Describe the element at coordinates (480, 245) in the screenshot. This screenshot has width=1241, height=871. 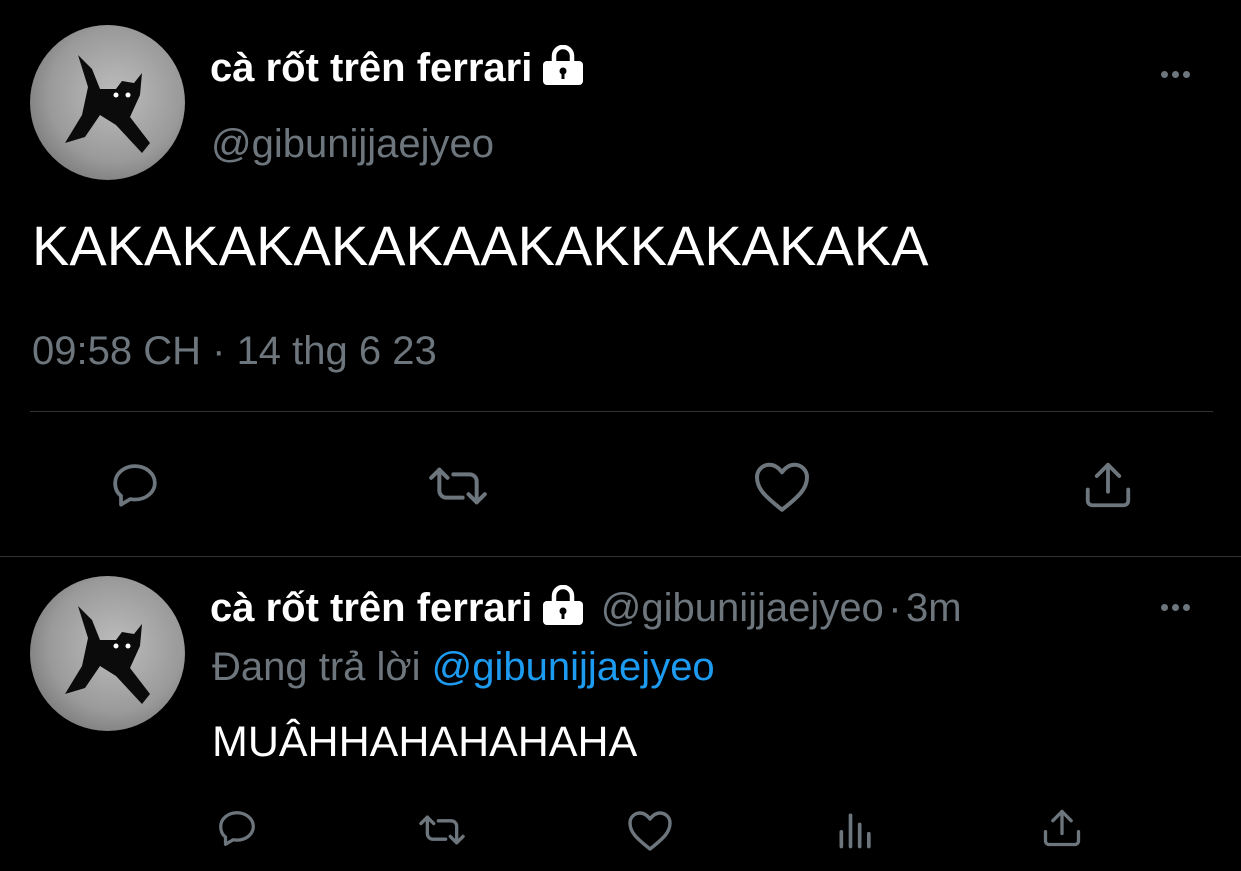
I see `tweet-text: KAKAKAKAKAKAAKAKKAKAKAKA` at that location.